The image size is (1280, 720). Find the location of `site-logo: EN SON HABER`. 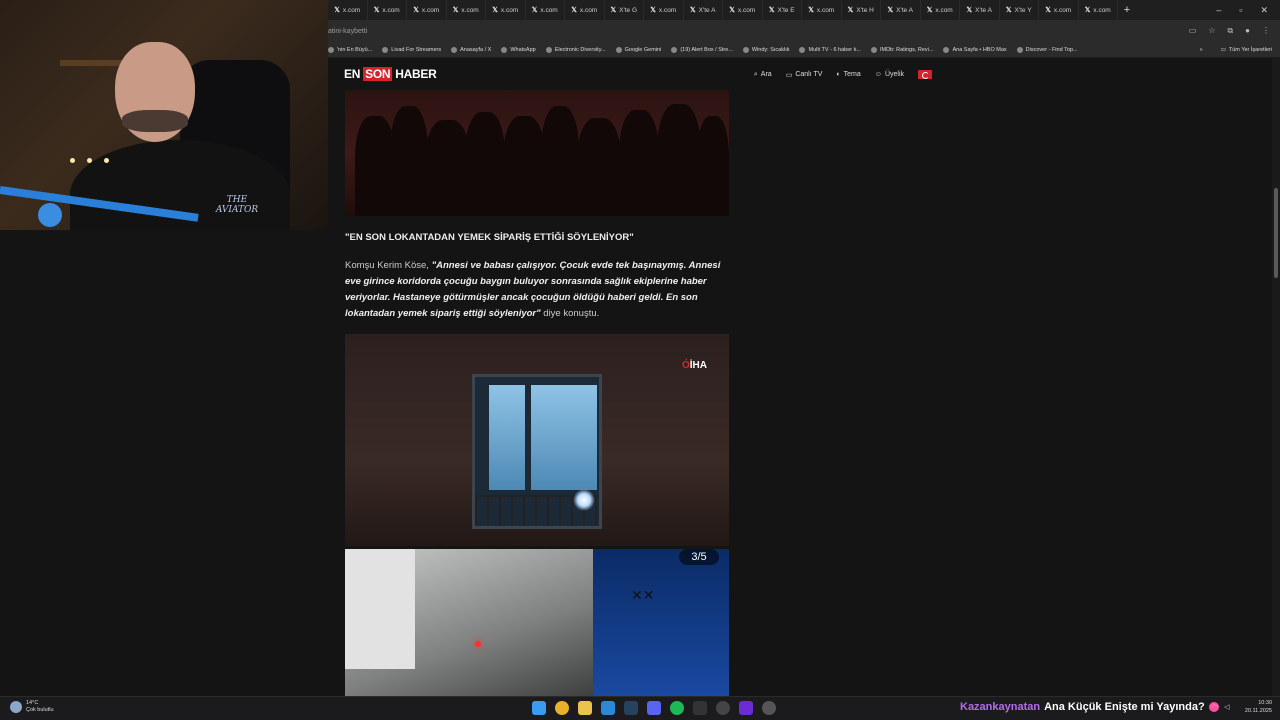

site-logo: EN SON HABER is located at coordinates (390, 74).